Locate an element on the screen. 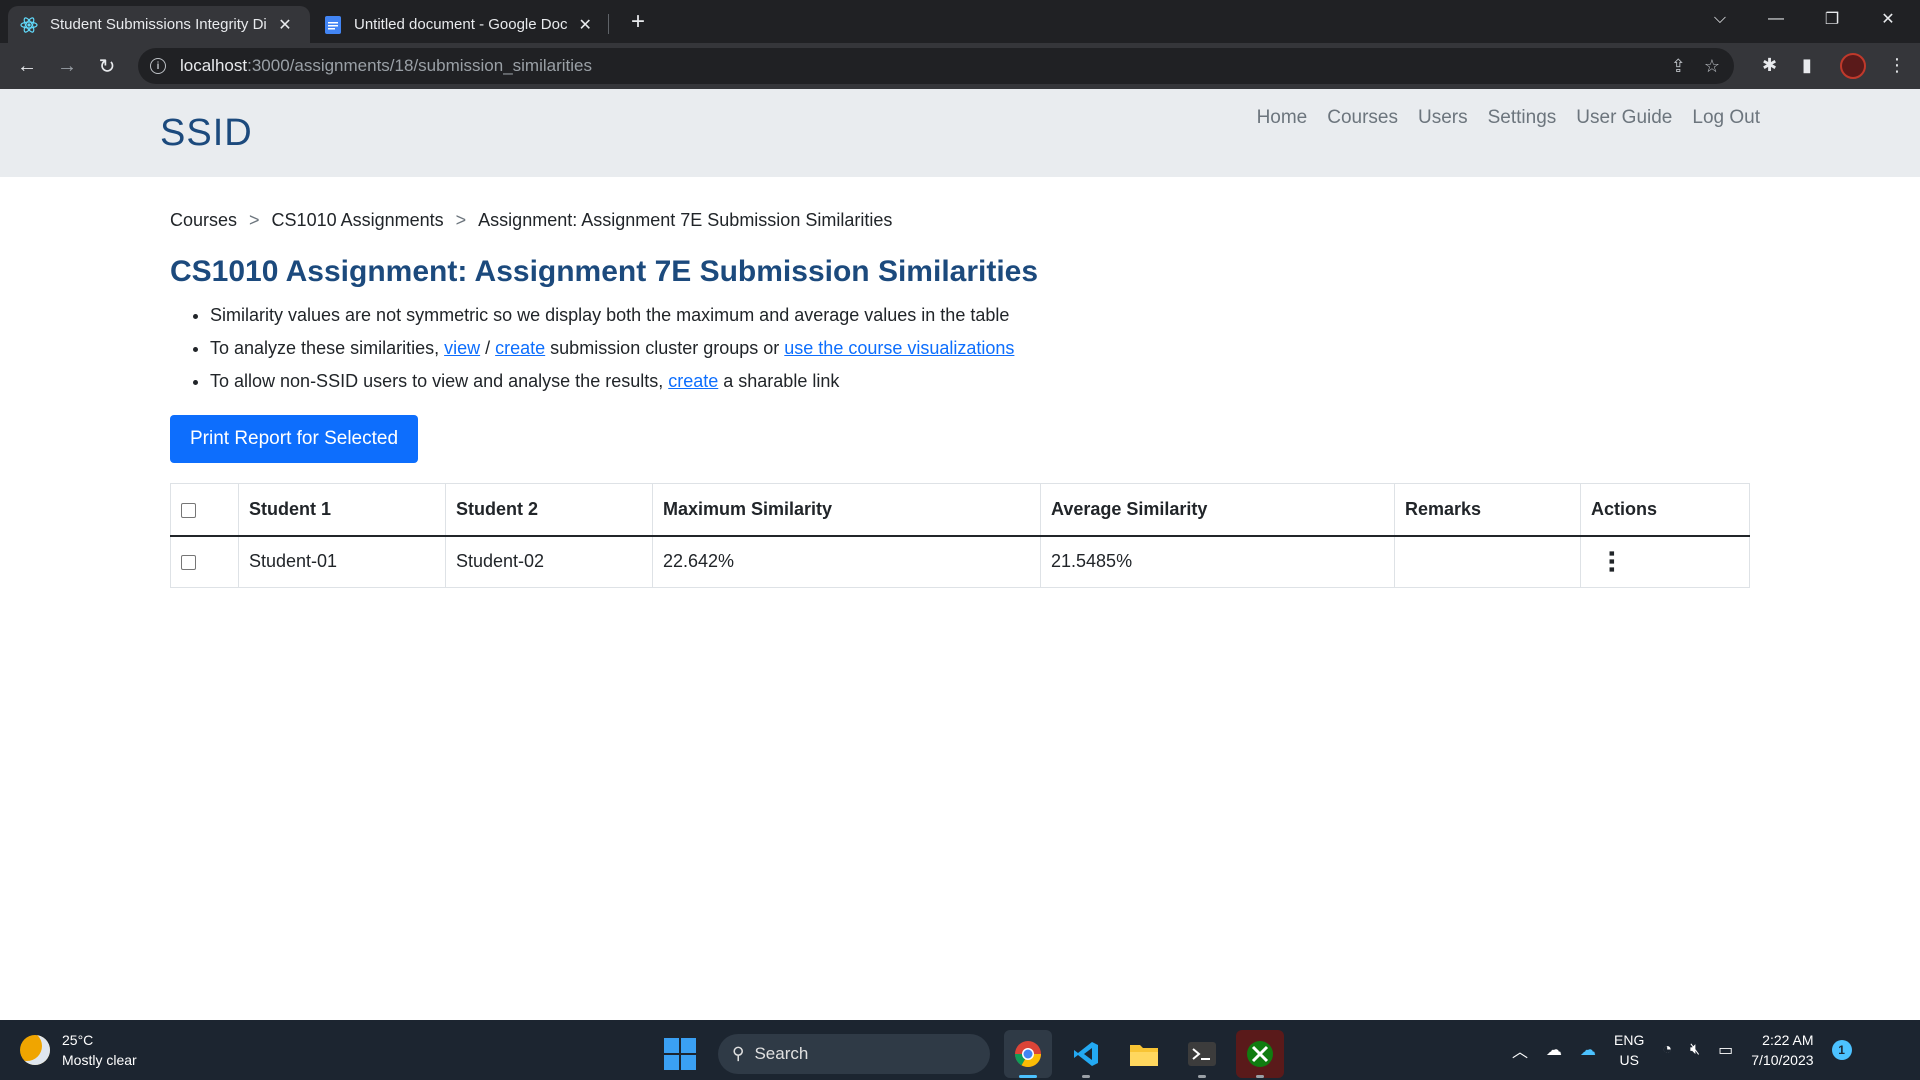 Image resolution: width=1920 pixels, height=1080 pixels. chrome-icon is located at coordinates (1028, 1054).